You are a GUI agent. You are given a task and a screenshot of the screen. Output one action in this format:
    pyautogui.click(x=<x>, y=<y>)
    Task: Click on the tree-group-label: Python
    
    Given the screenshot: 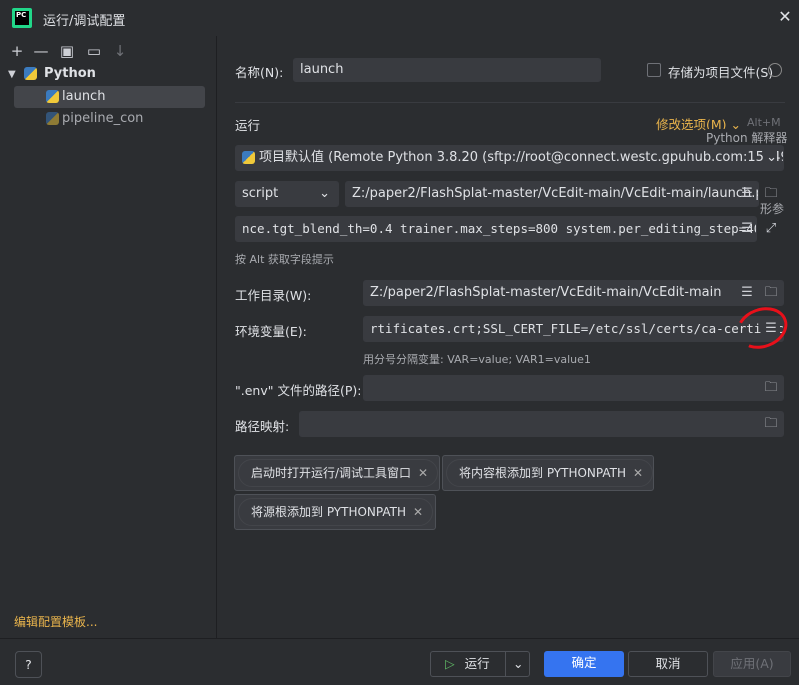 What is the action you would take?
    pyautogui.click(x=69, y=73)
    